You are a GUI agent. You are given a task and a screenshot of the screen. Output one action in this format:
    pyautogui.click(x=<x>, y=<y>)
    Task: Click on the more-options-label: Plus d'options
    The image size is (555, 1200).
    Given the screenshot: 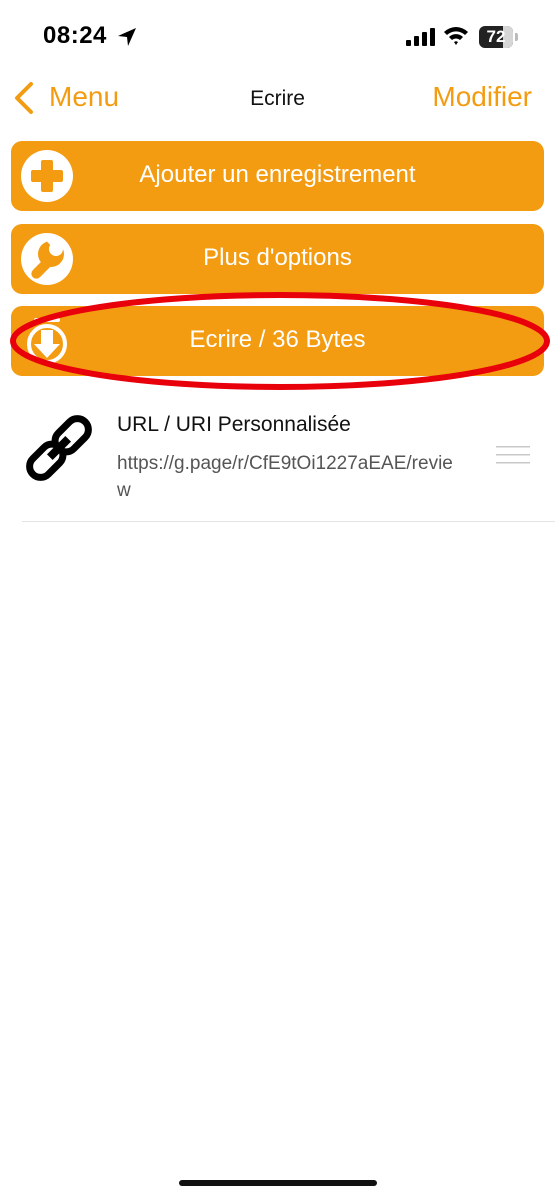 What is the action you would take?
    pyautogui.click(x=277, y=257)
    